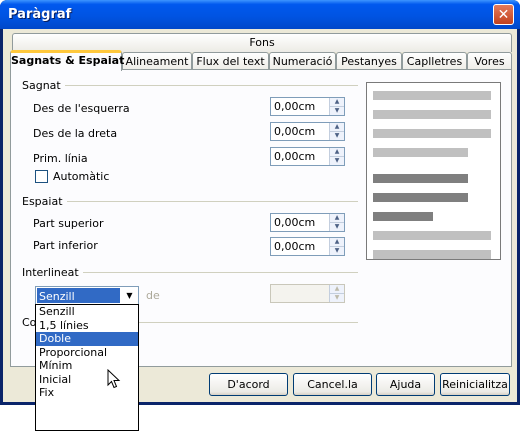 Image resolution: width=520 pixels, height=431 pixels. Describe the element at coordinates (307, 156) in the screenshot. I see `first-line-spinbox: 0,00cm ▲ ▼` at that location.